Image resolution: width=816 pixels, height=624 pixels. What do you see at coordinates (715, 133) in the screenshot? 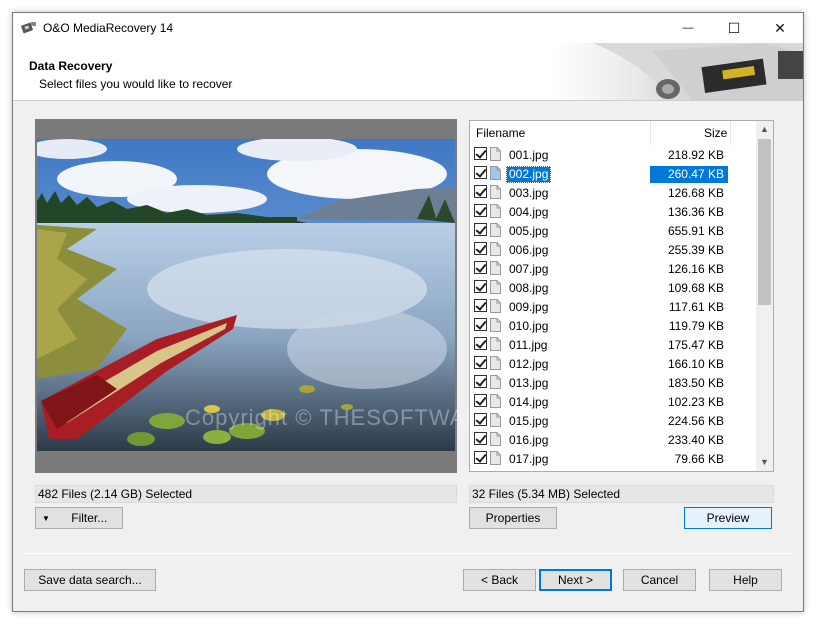
I see `column-header-size: Size` at bounding box center [715, 133].